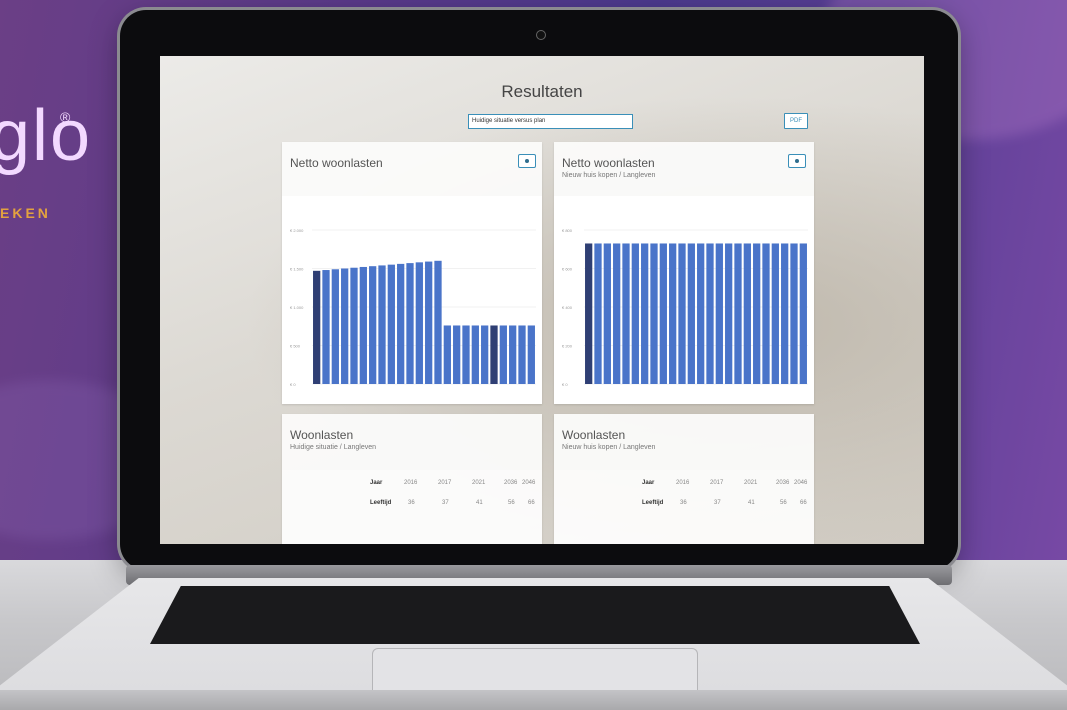 The height and width of the screenshot is (710, 1067). Describe the element at coordinates (796, 121) in the screenshot. I see `pdf-button: PDF` at that location.